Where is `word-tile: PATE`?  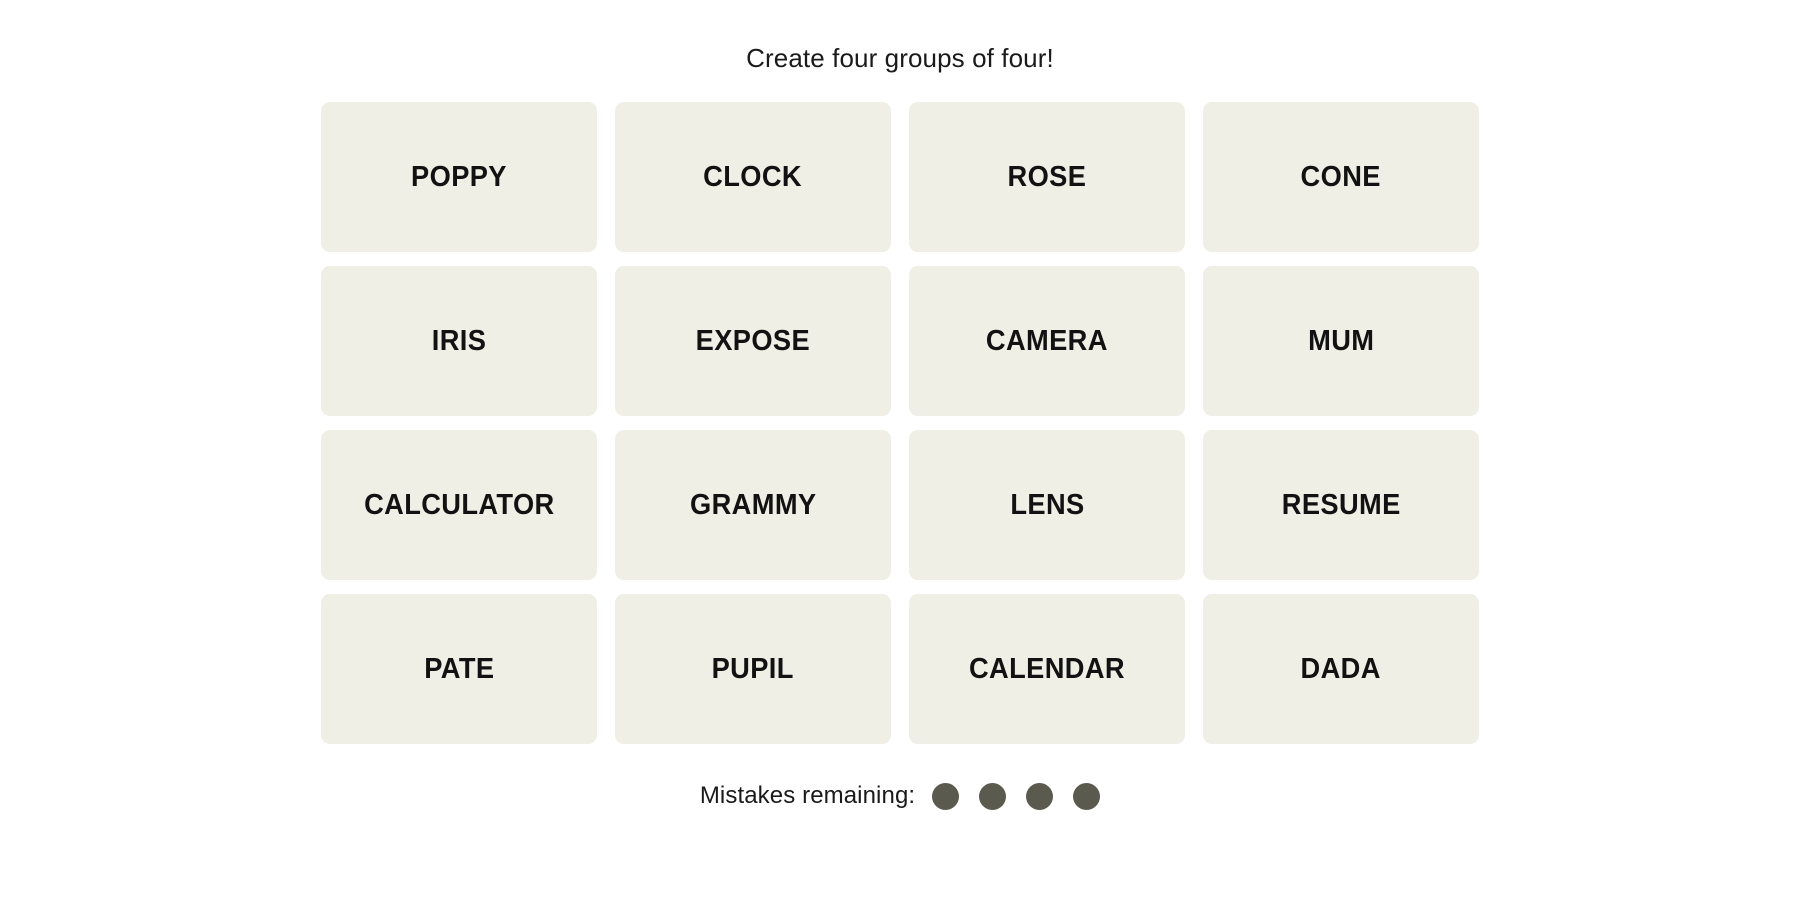 word-tile: PATE is located at coordinates (459, 669).